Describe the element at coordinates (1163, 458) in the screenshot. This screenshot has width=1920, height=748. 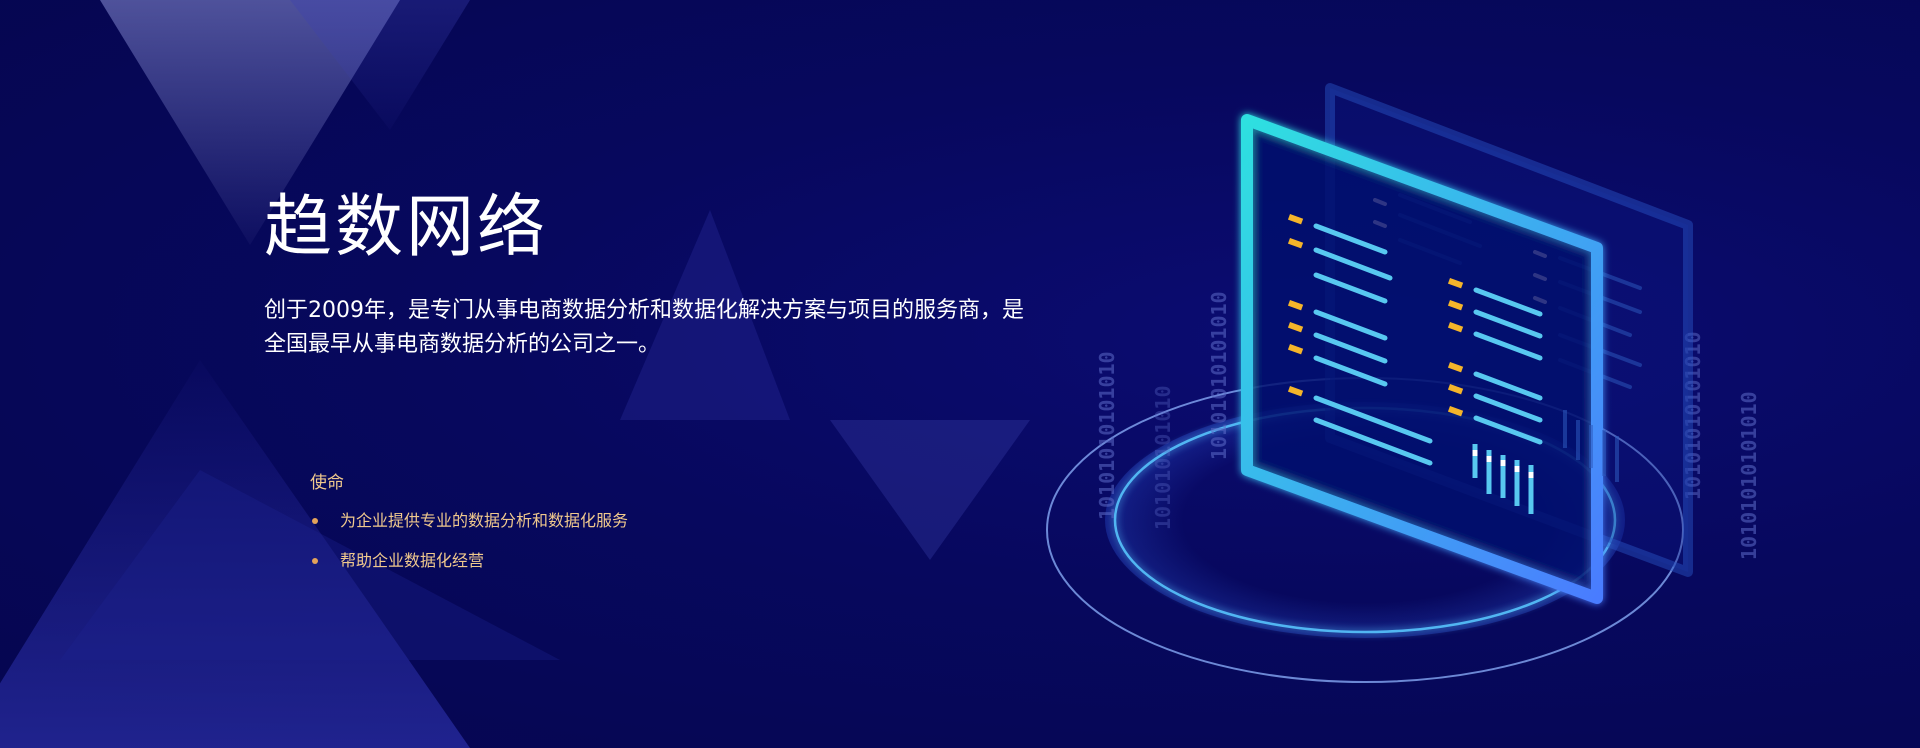
I see `binary-column-2: 101010101010` at that location.